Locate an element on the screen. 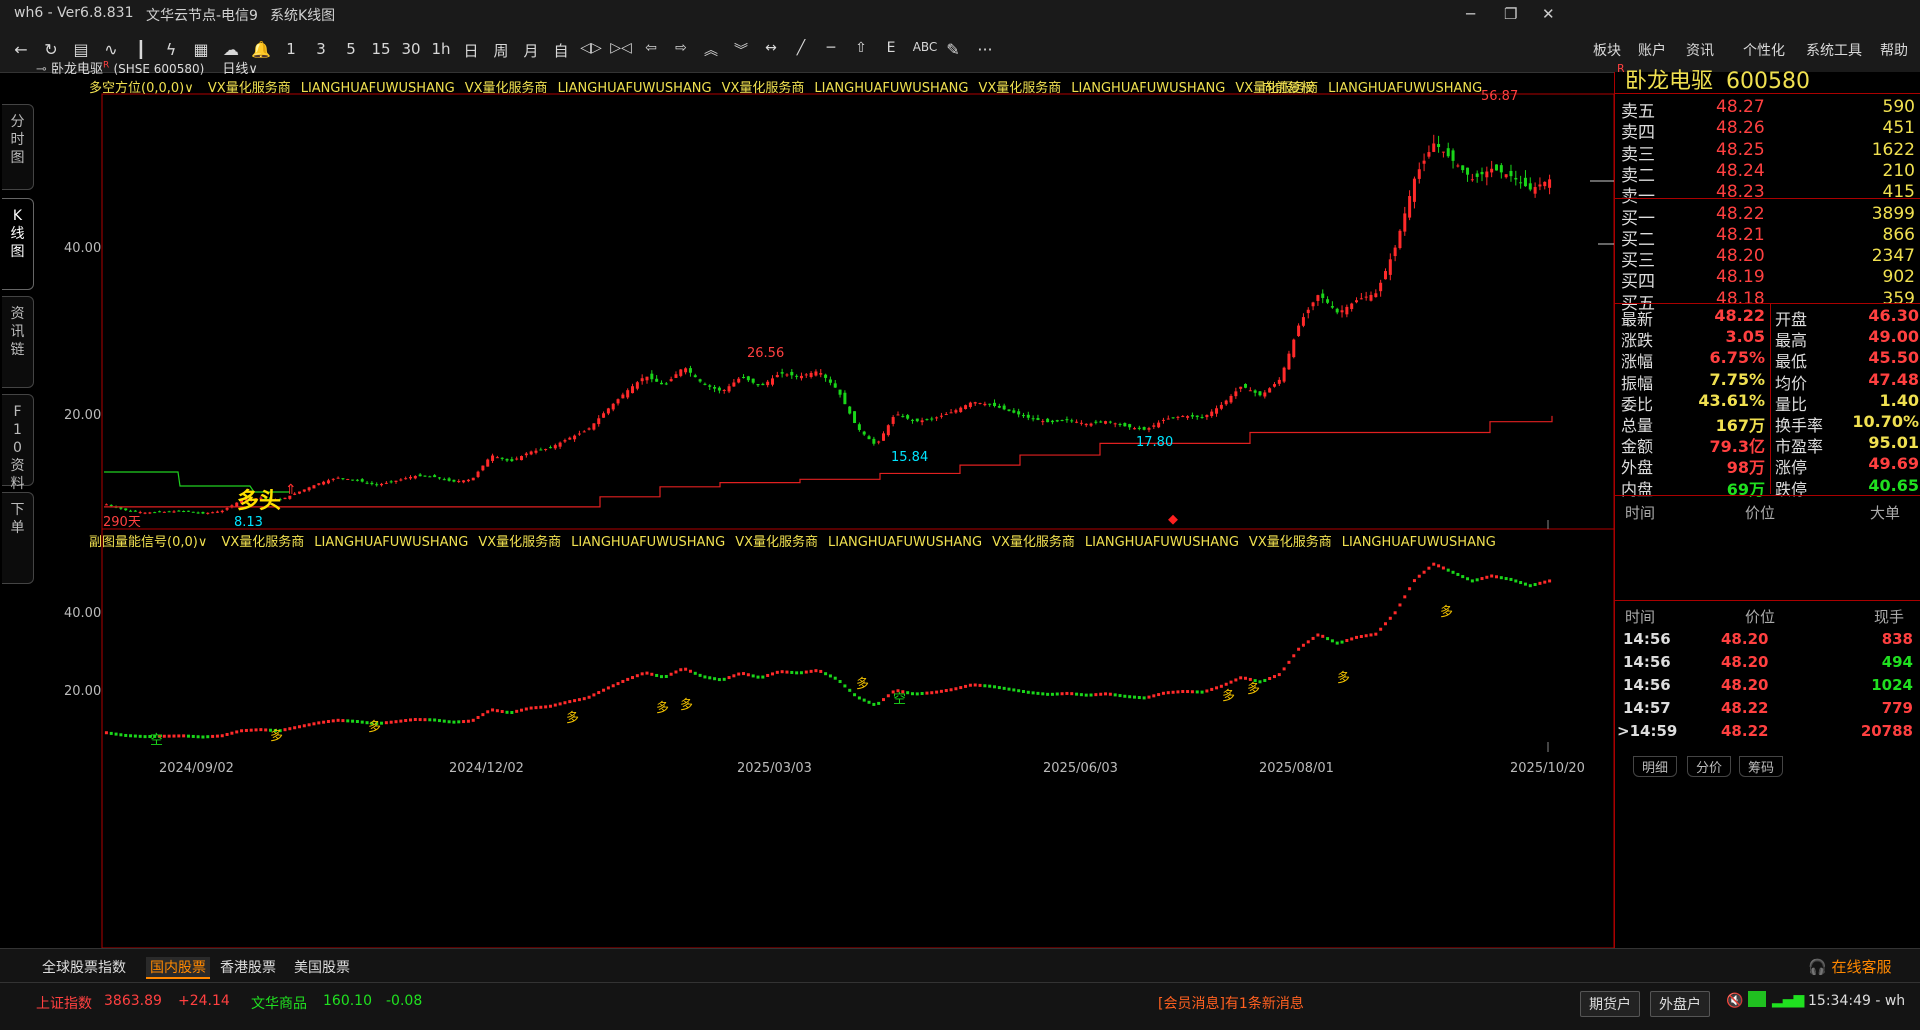 The width and height of the screenshot is (1920, 1030). refresh-icon: ↻ is located at coordinates (51, 49).